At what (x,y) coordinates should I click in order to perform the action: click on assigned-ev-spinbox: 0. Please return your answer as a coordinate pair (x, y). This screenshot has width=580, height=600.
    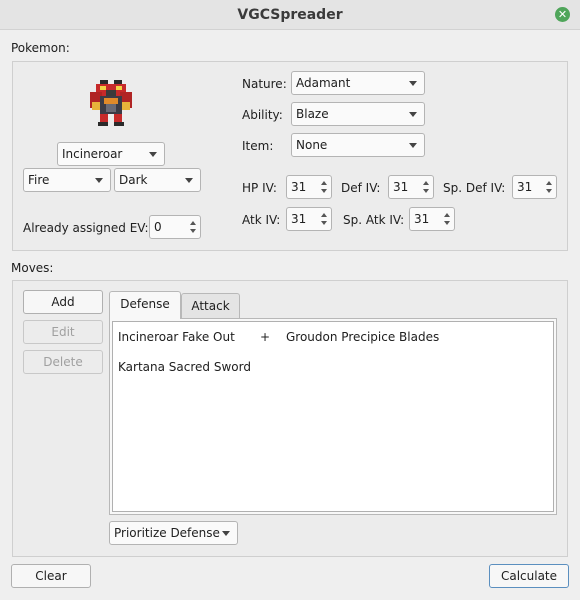
    Looking at the image, I should click on (175, 227).